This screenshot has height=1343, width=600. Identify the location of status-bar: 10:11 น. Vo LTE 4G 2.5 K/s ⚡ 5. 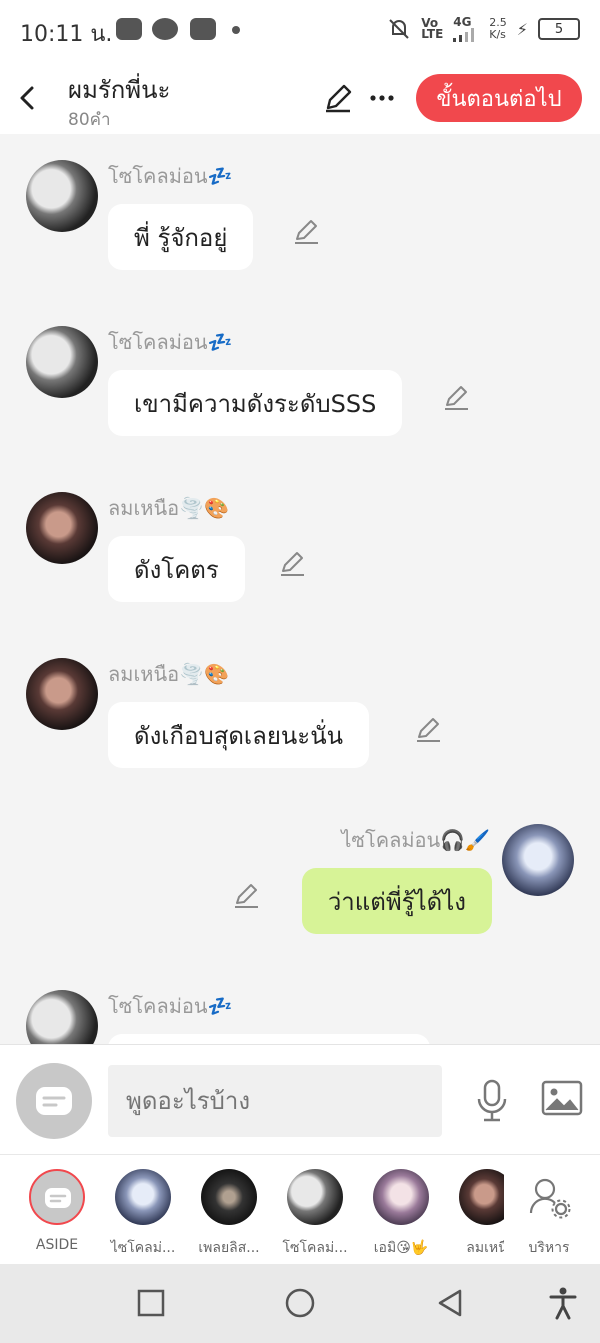
(300, 31).